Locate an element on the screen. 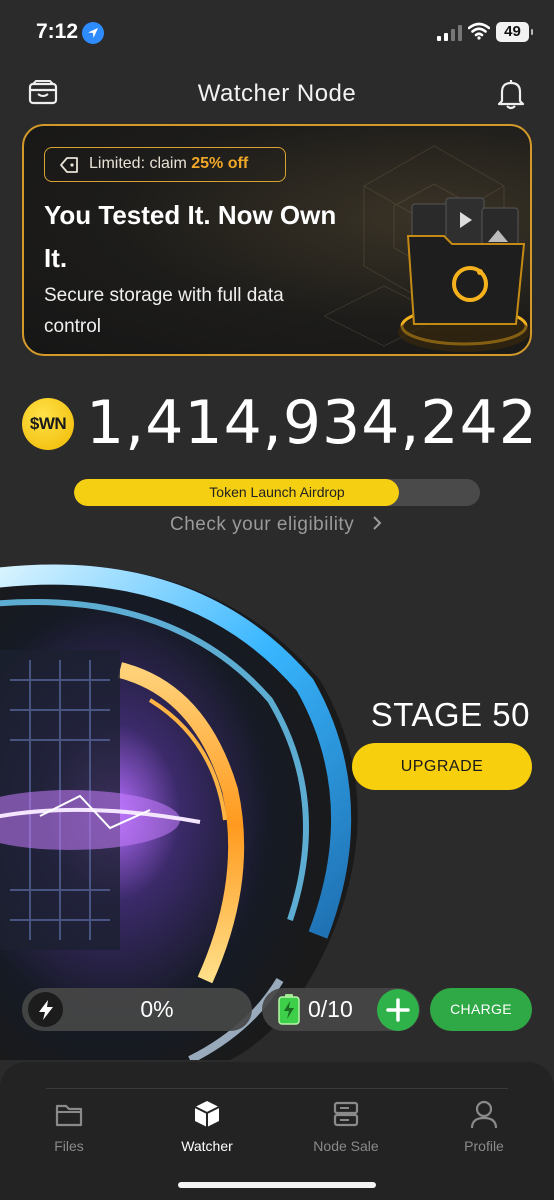 Image resolution: width=554 pixels, height=1200 pixels. user-icon is located at coordinates (484, 1114).